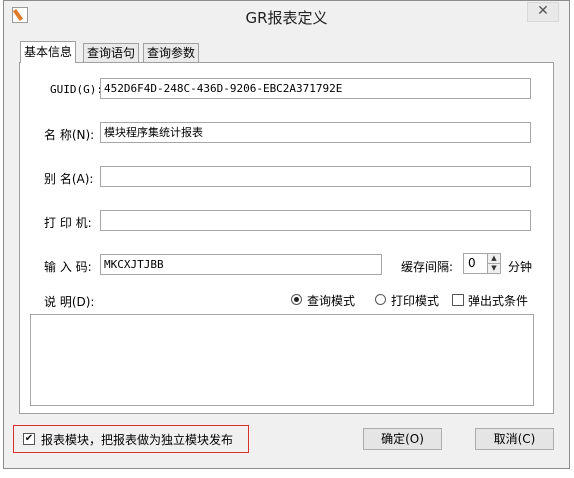 The height and width of the screenshot is (478, 574). Describe the element at coordinates (380, 299) in the screenshot. I see `print-mode-radio` at that location.